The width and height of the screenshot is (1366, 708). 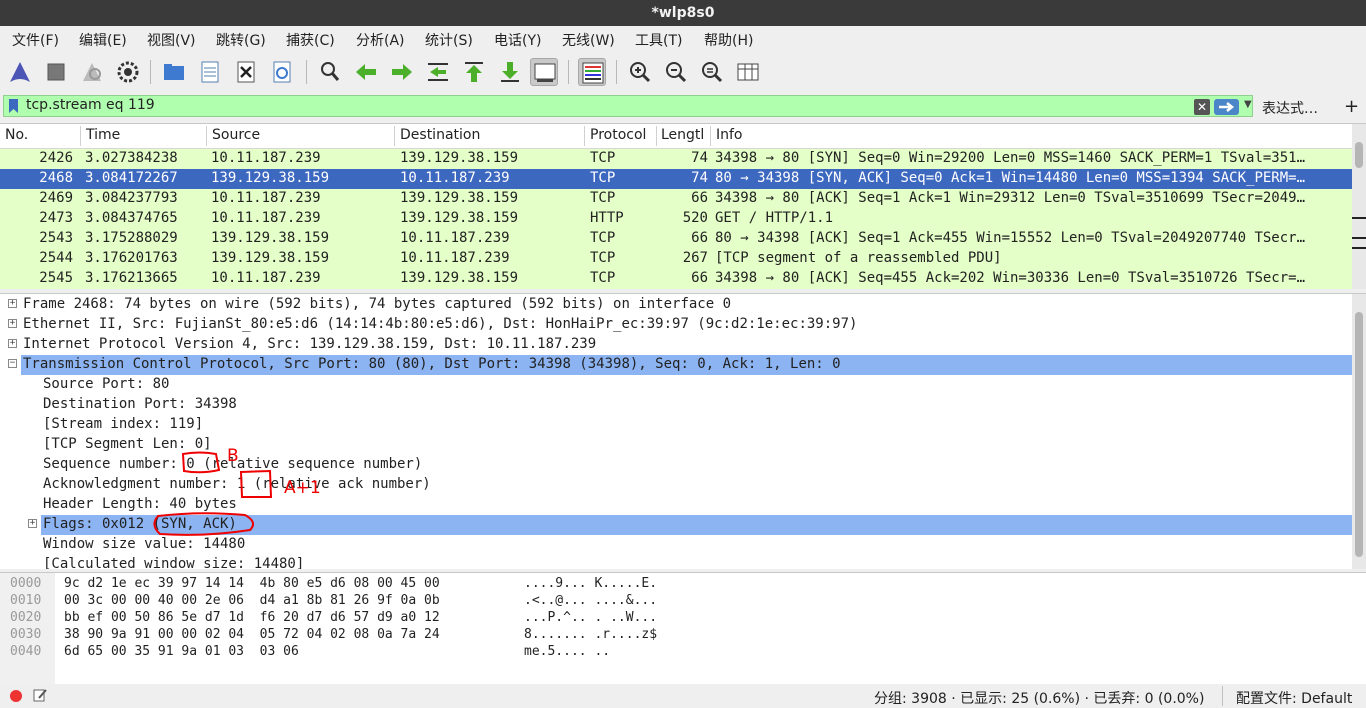 I want to click on menu-file: 文件(F), so click(x=35, y=40).